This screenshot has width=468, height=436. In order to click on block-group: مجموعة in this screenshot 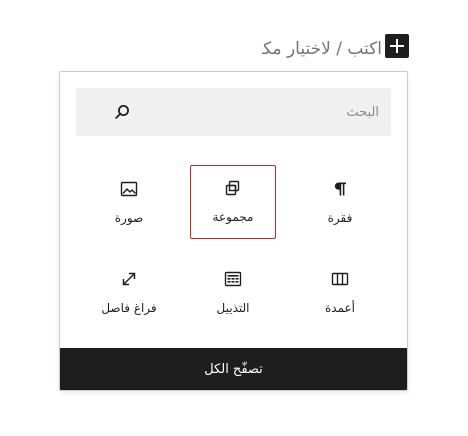, I will do `click(233, 202)`.